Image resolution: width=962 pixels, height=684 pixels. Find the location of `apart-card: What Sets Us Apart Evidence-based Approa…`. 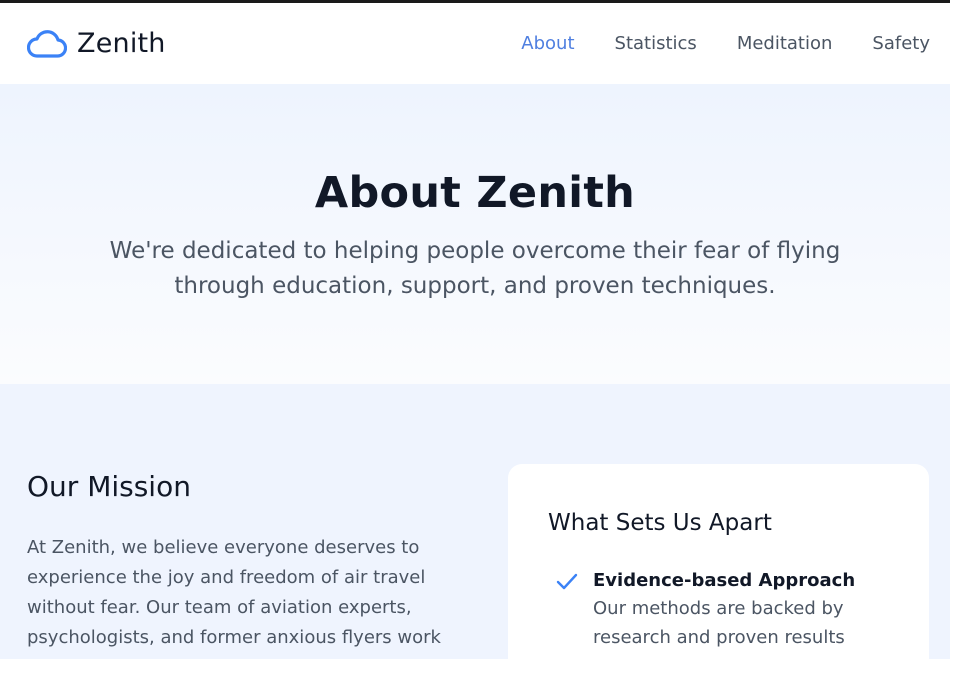

apart-card: What Sets Us Apart Evidence-based Approa… is located at coordinates (718, 574).